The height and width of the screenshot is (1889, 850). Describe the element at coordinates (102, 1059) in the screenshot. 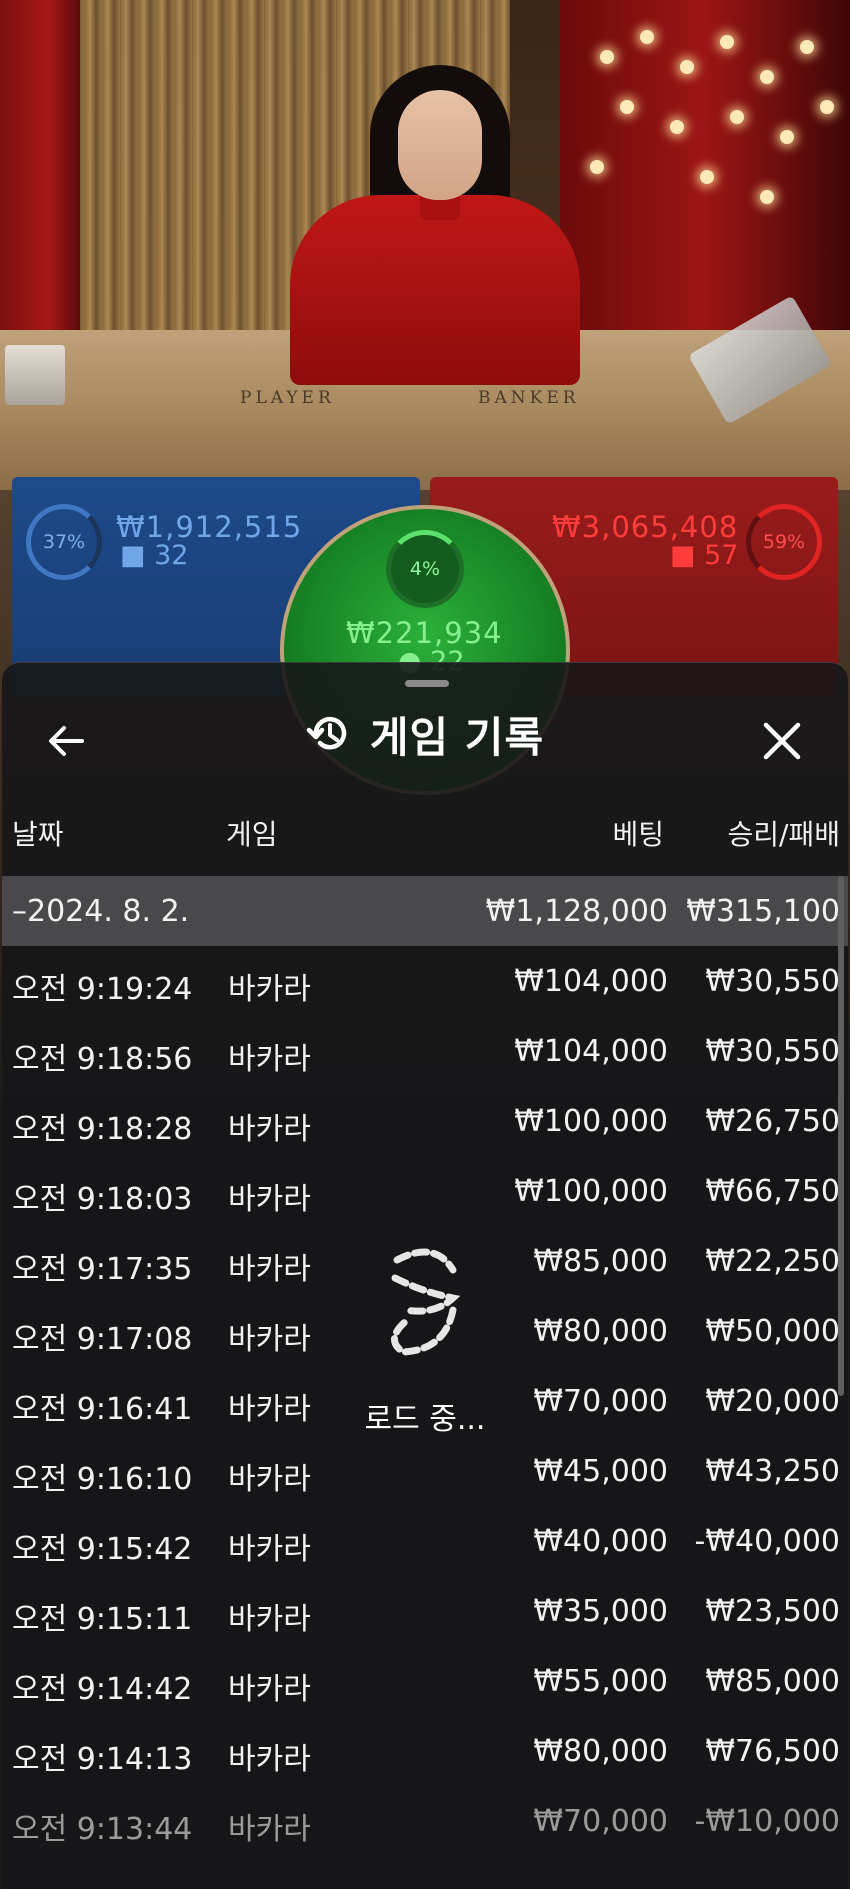

I see `row-time: 오전 9:18:56` at that location.